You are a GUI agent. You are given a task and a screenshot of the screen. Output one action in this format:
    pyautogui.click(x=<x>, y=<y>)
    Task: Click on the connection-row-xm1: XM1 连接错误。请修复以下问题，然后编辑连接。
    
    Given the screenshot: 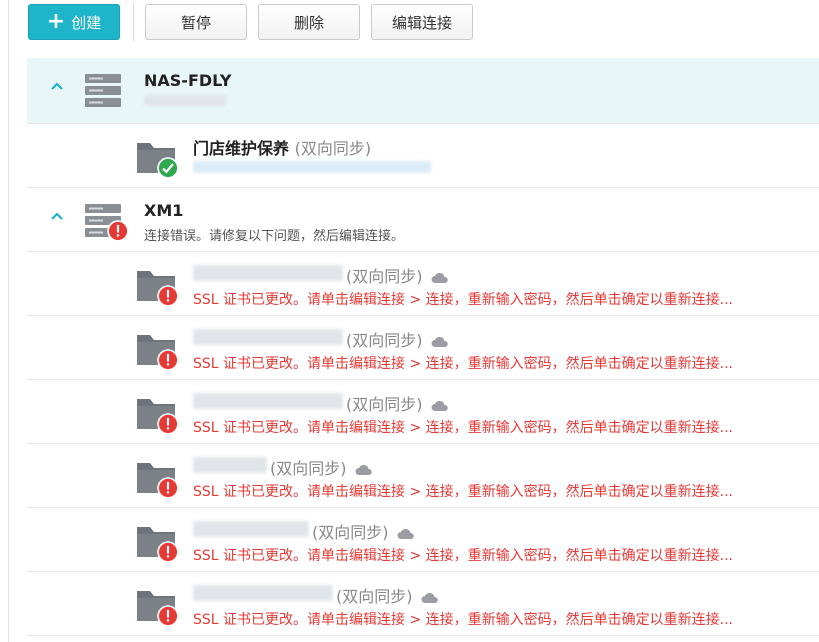 What is the action you would take?
    pyautogui.click(x=423, y=220)
    